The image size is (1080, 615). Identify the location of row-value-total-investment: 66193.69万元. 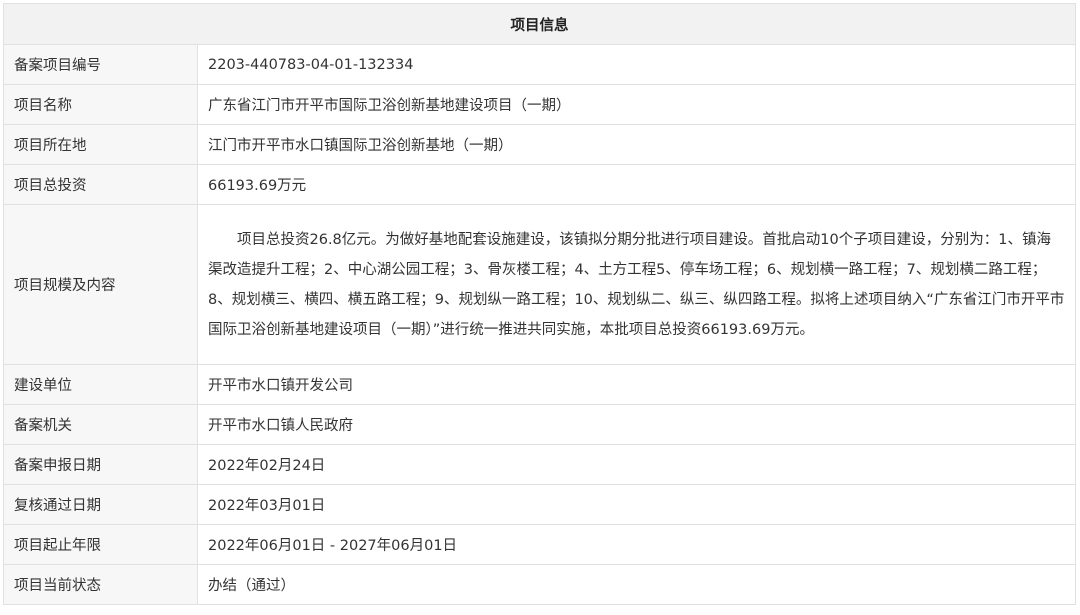
(636, 184).